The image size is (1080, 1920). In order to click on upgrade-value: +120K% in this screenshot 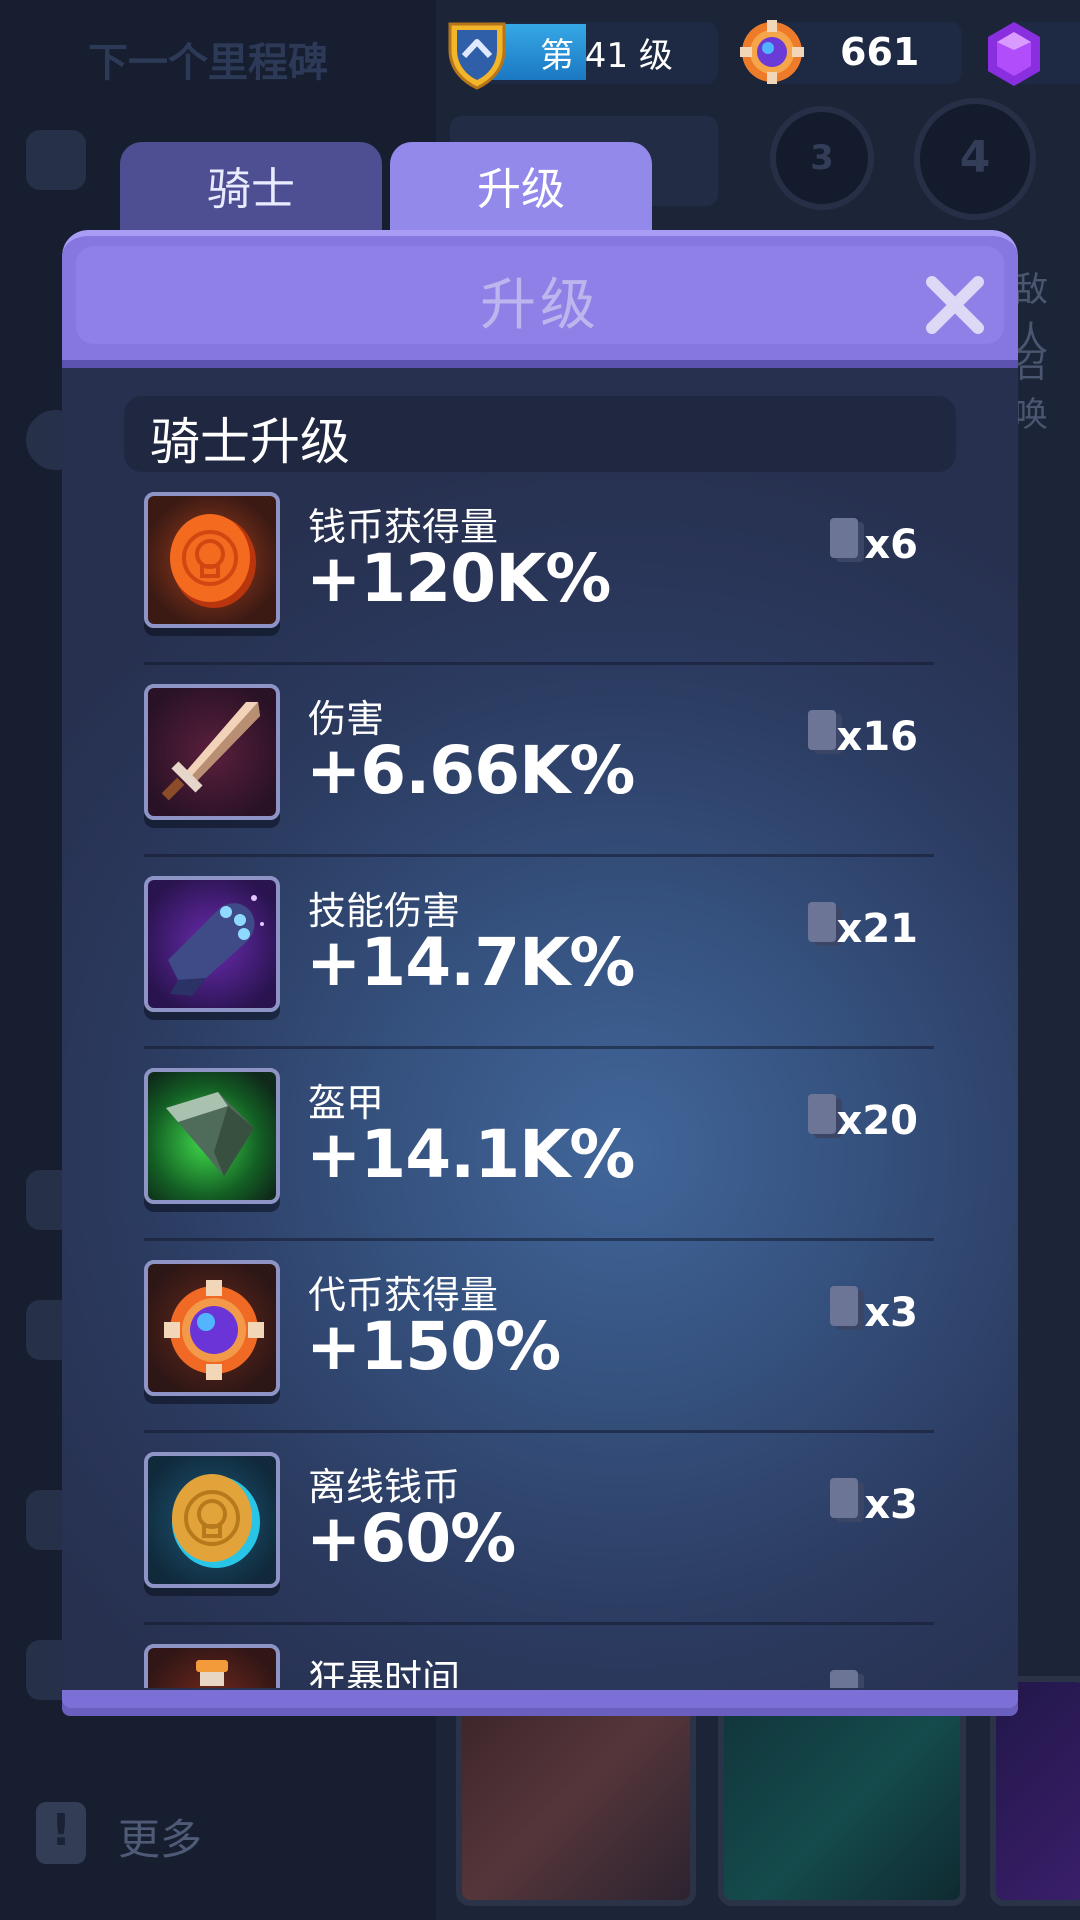, I will do `click(458, 578)`.